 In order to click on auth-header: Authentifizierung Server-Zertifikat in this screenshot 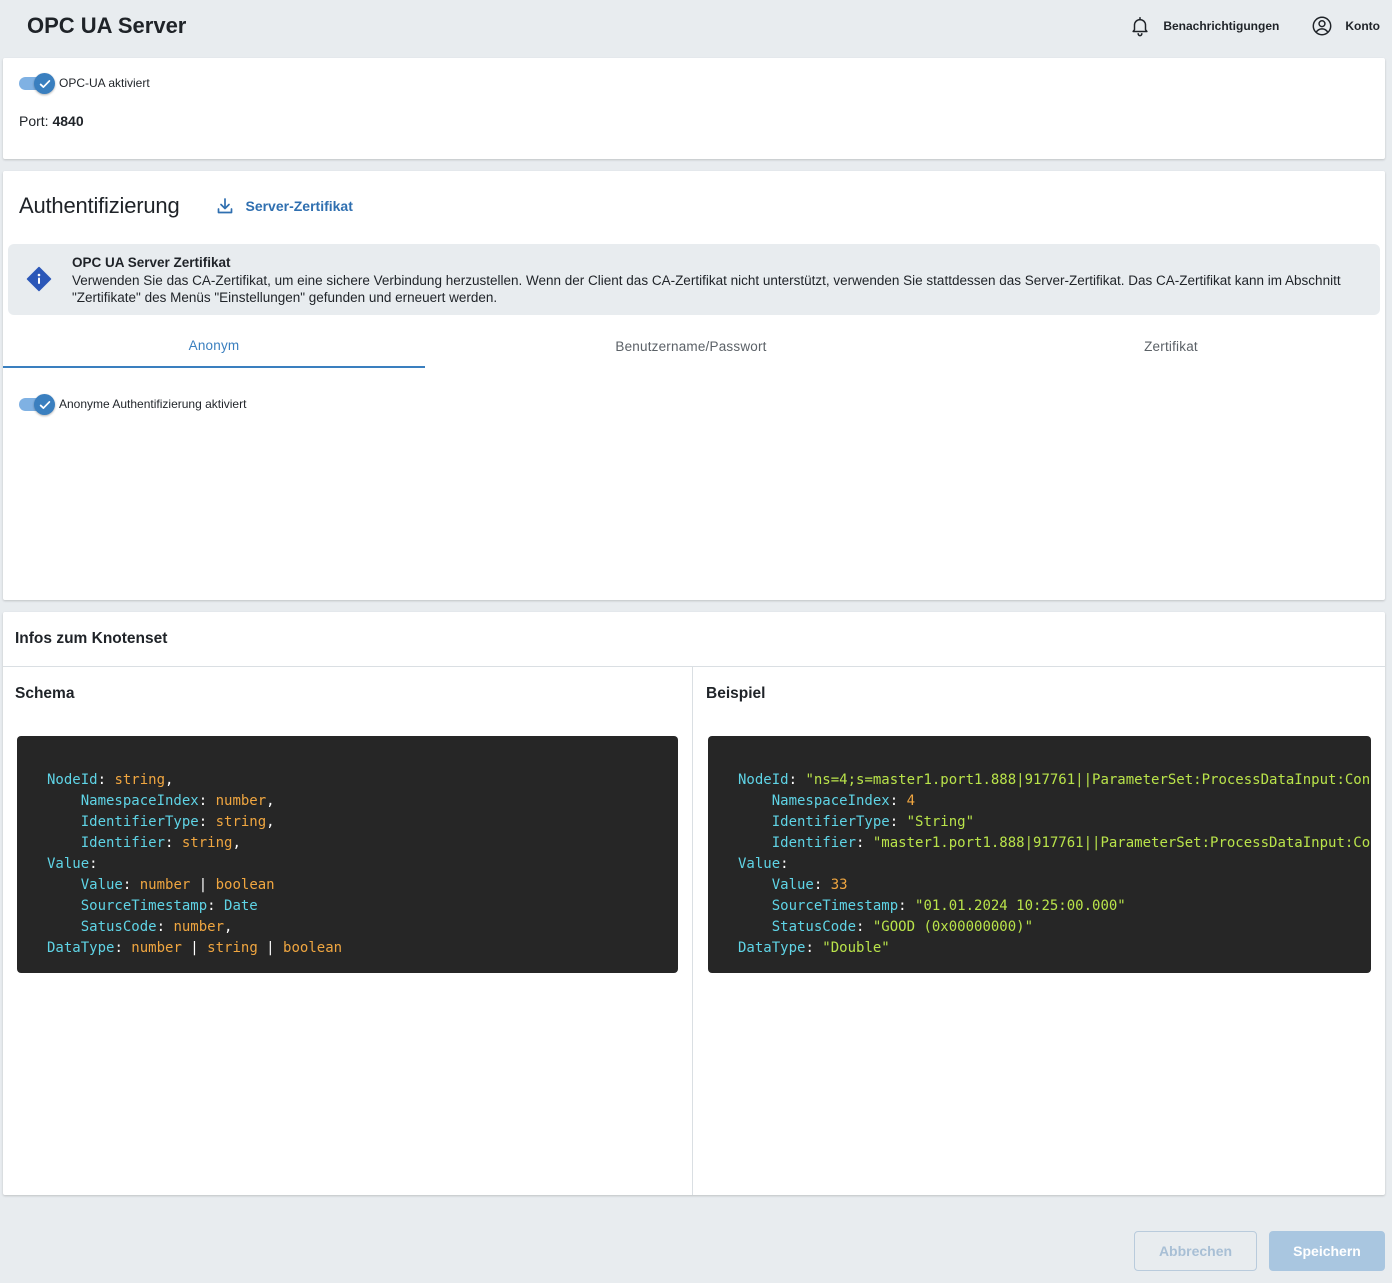, I will do `click(186, 206)`.